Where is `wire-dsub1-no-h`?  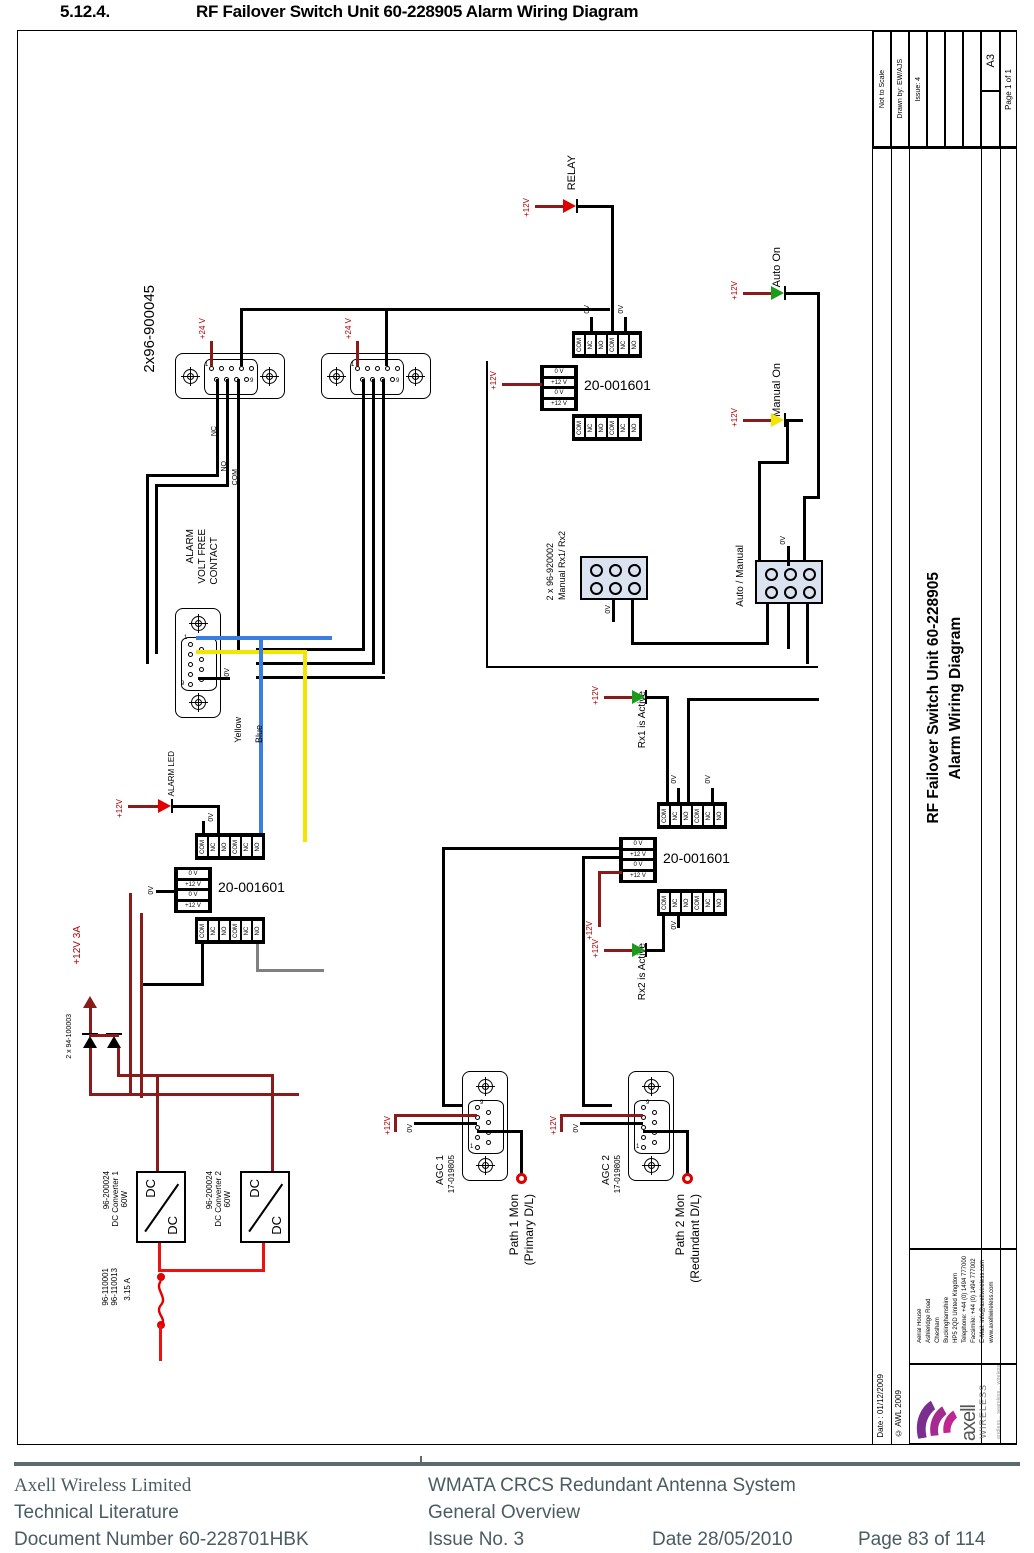
wire-dsub1-no-h is located at coordinates (191, 485).